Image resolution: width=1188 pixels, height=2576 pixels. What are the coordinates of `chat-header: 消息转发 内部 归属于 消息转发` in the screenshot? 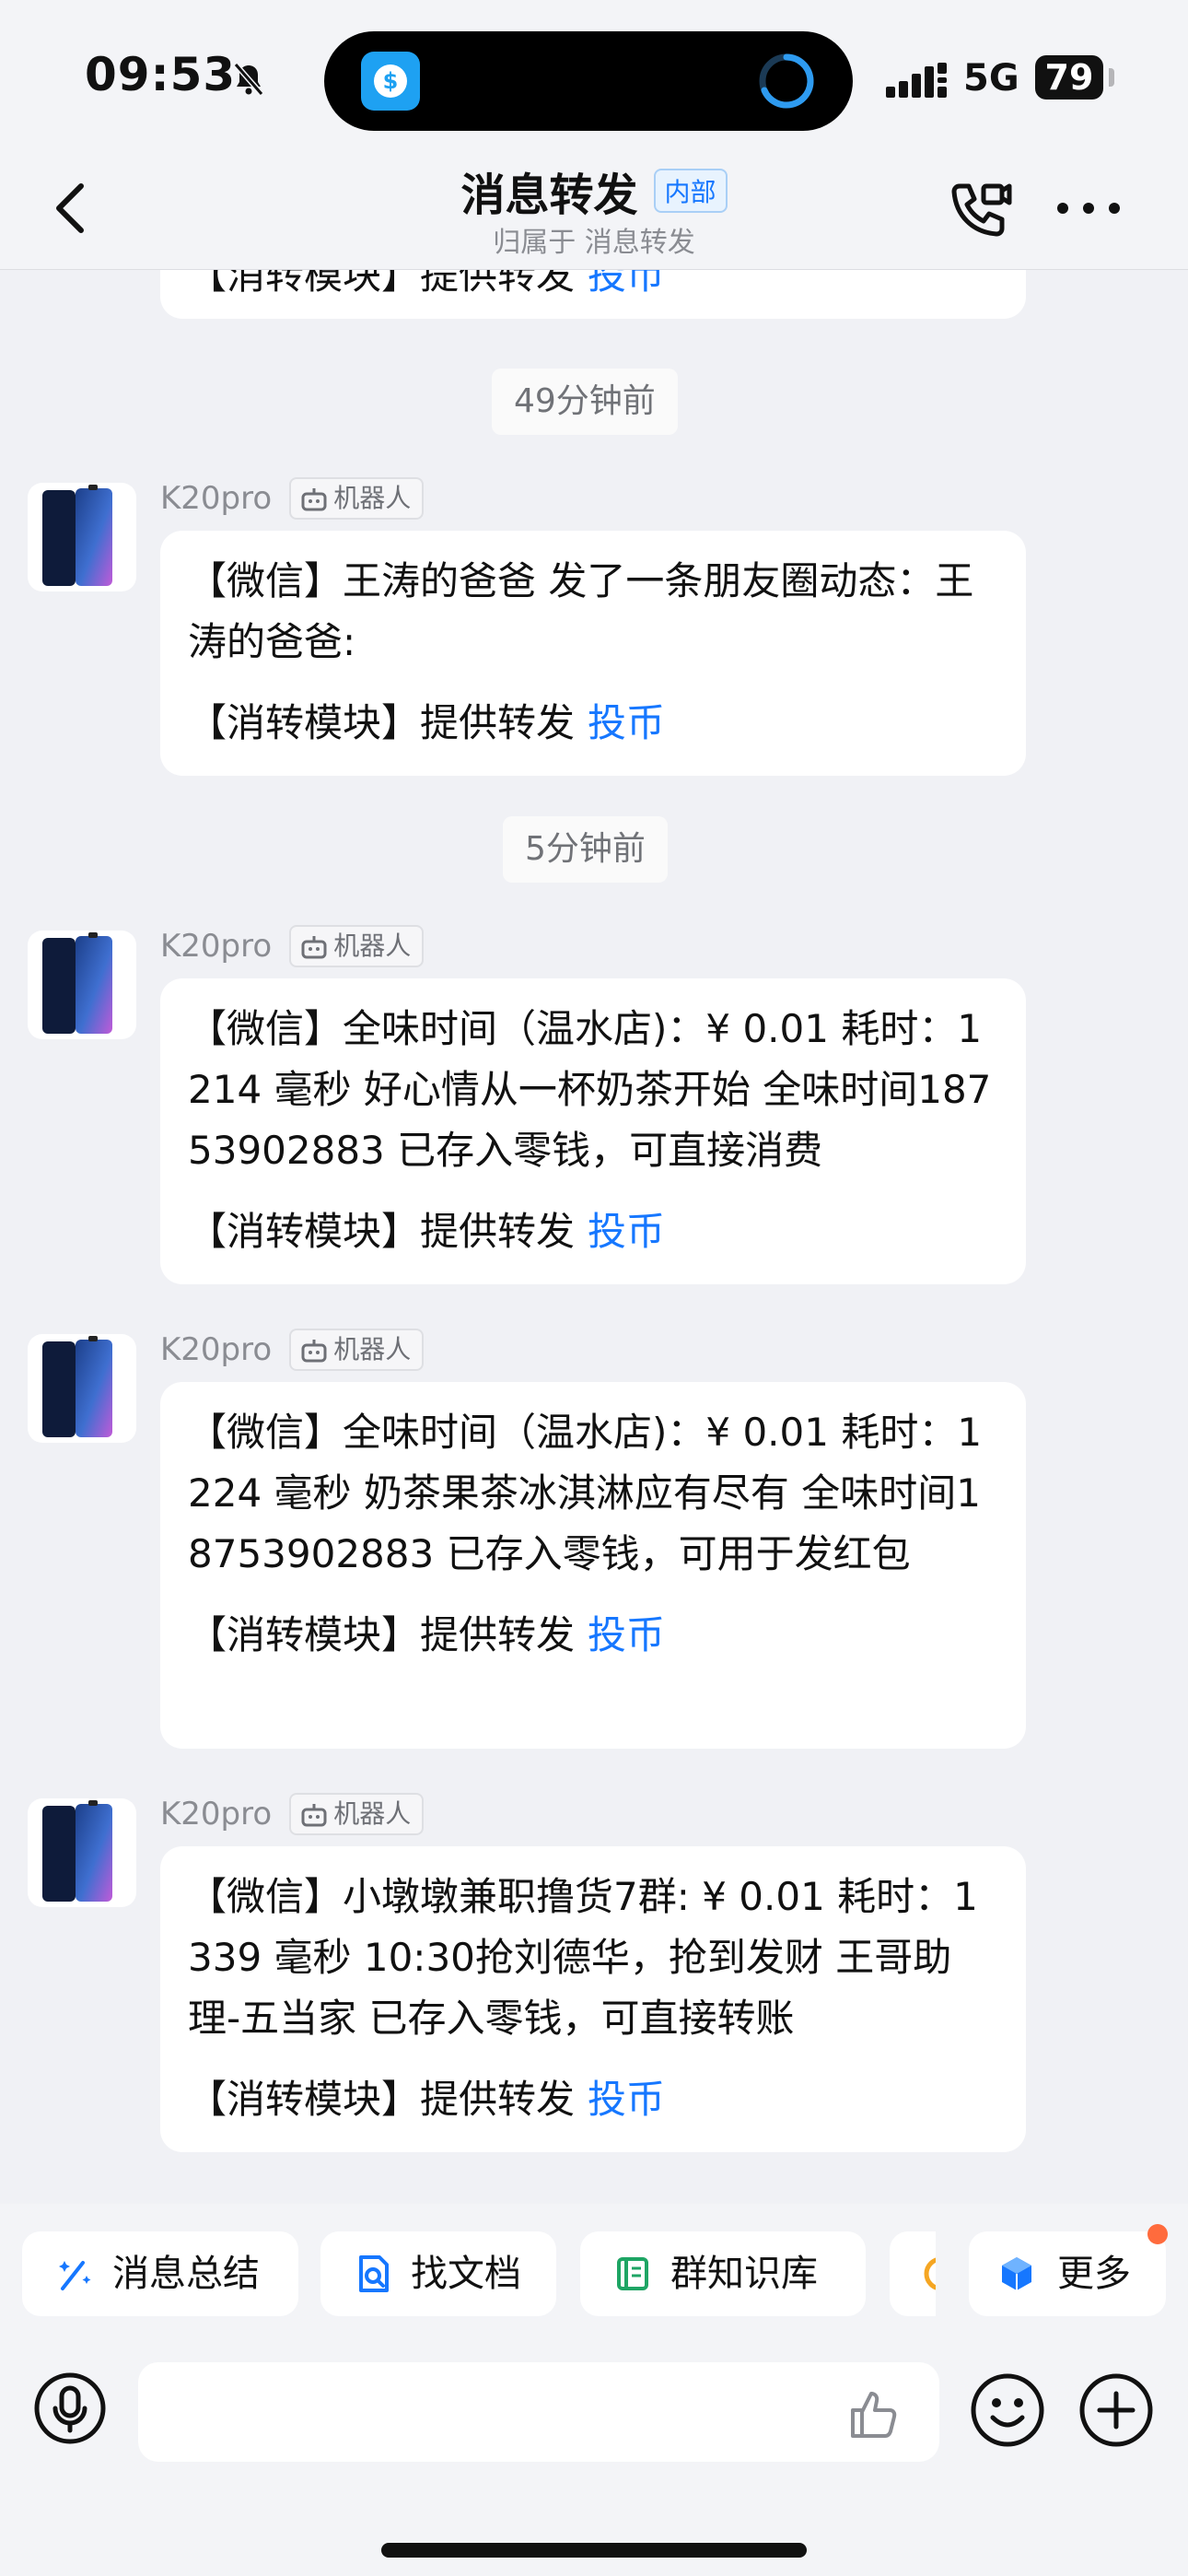 It's located at (594, 208).